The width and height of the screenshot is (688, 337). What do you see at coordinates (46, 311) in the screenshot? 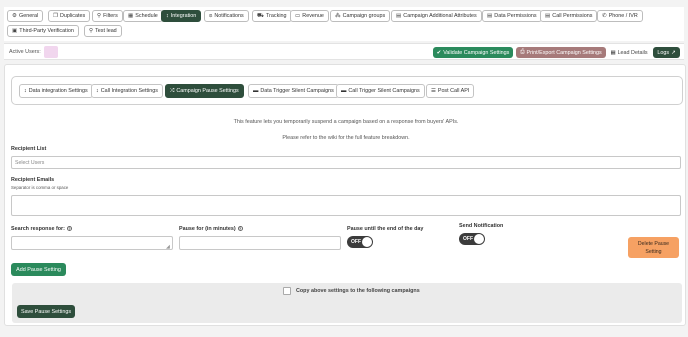
I see `save-pause-settings-button: Save Pause Settings` at bounding box center [46, 311].